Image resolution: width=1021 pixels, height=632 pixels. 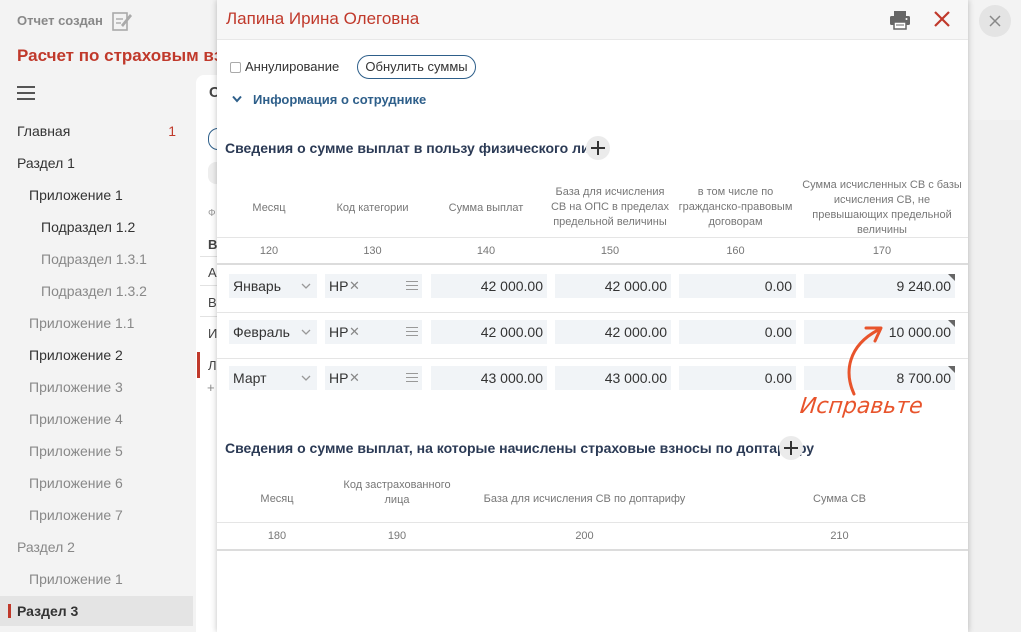 I want to click on insurance-field: 9 240.00, so click(x=879, y=286).